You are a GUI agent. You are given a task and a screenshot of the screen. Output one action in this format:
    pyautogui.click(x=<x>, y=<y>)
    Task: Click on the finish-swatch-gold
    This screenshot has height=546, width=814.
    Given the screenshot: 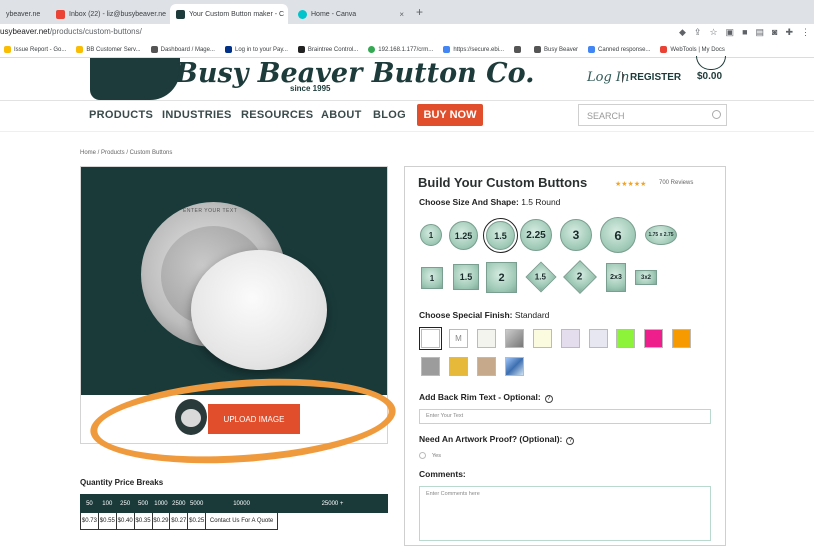 What is the action you would take?
    pyautogui.click(x=458, y=366)
    